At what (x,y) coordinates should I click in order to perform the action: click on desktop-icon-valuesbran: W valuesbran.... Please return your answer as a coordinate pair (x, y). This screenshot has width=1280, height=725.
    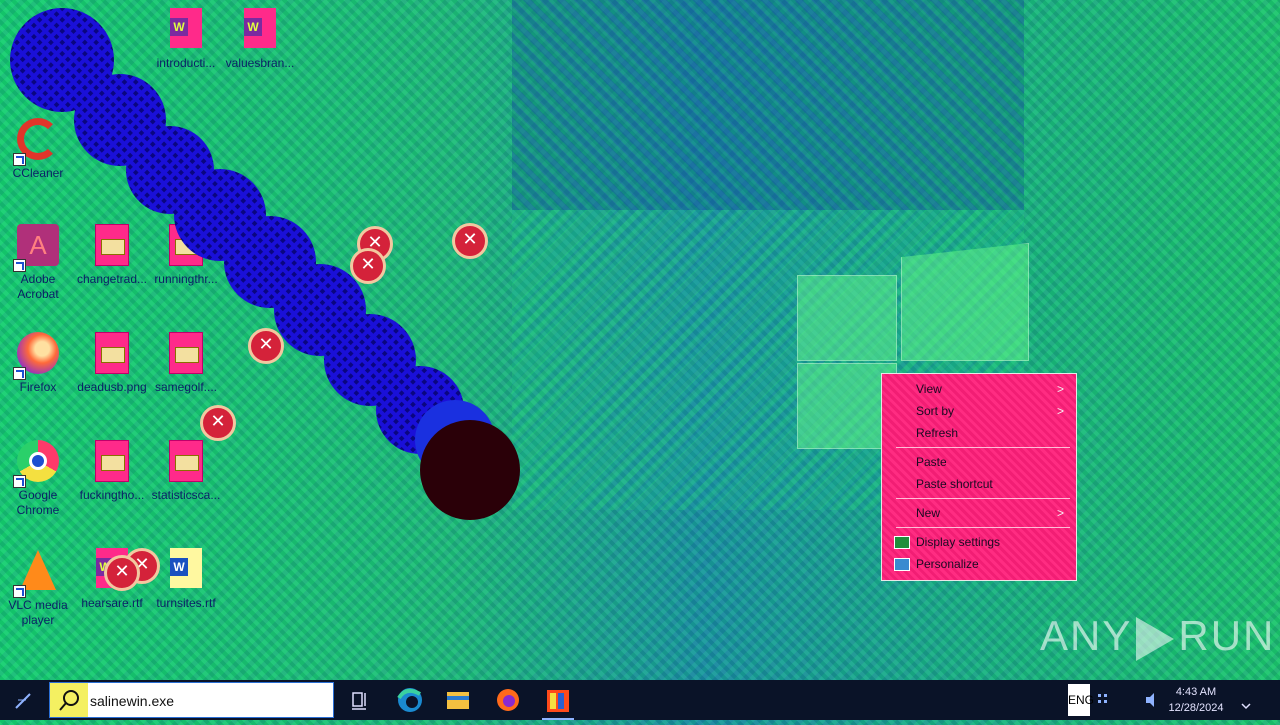
    Looking at the image, I should click on (260, 39).